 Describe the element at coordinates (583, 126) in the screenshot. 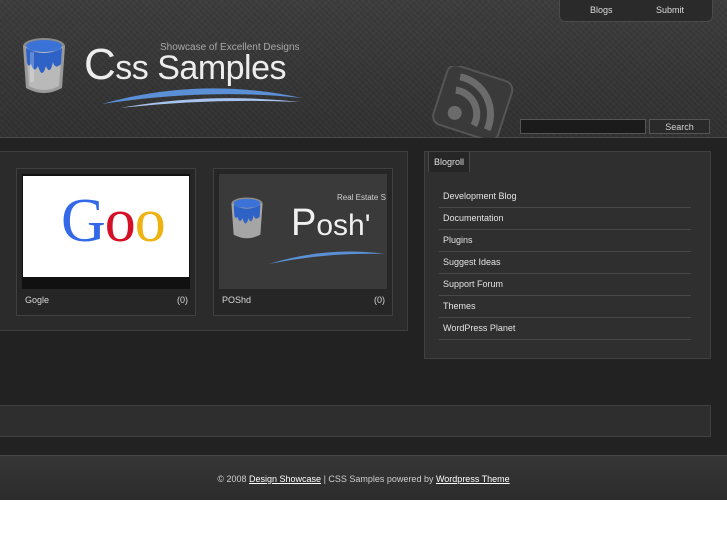

I see `search-input` at that location.